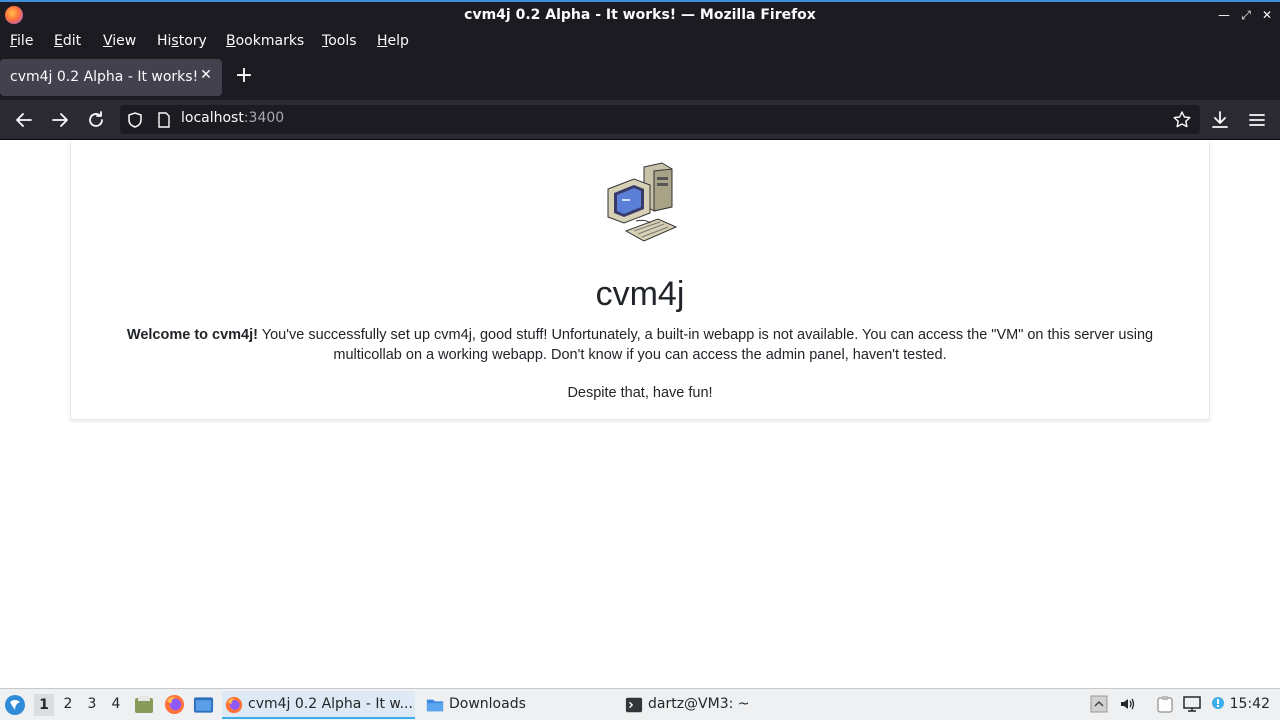 The image size is (1280, 720). I want to click on terminal-icon, so click(634, 705).